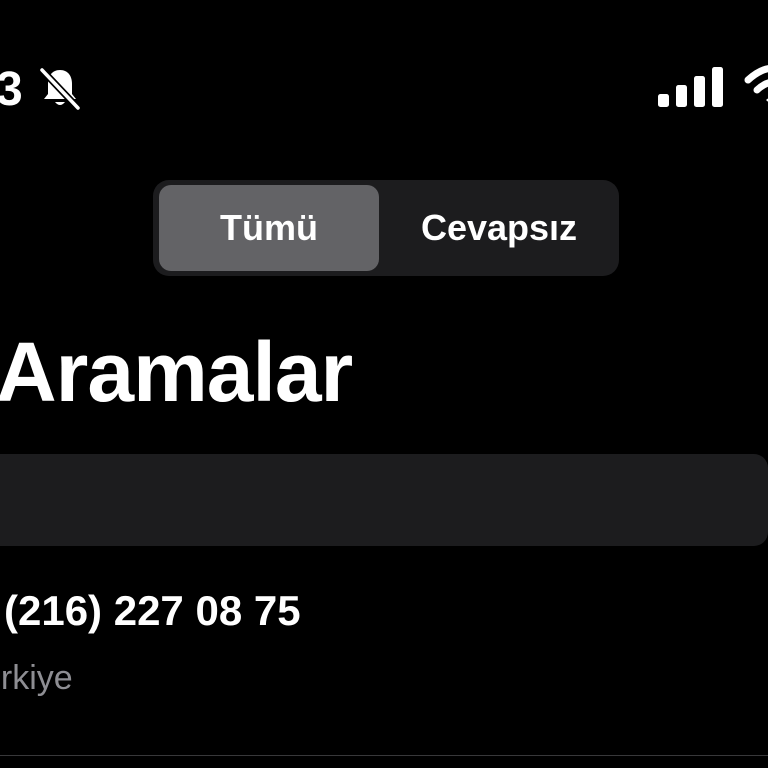 This screenshot has height=768, width=768. What do you see at coordinates (384, 755) in the screenshot?
I see `row-divider` at bounding box center [384, 755].